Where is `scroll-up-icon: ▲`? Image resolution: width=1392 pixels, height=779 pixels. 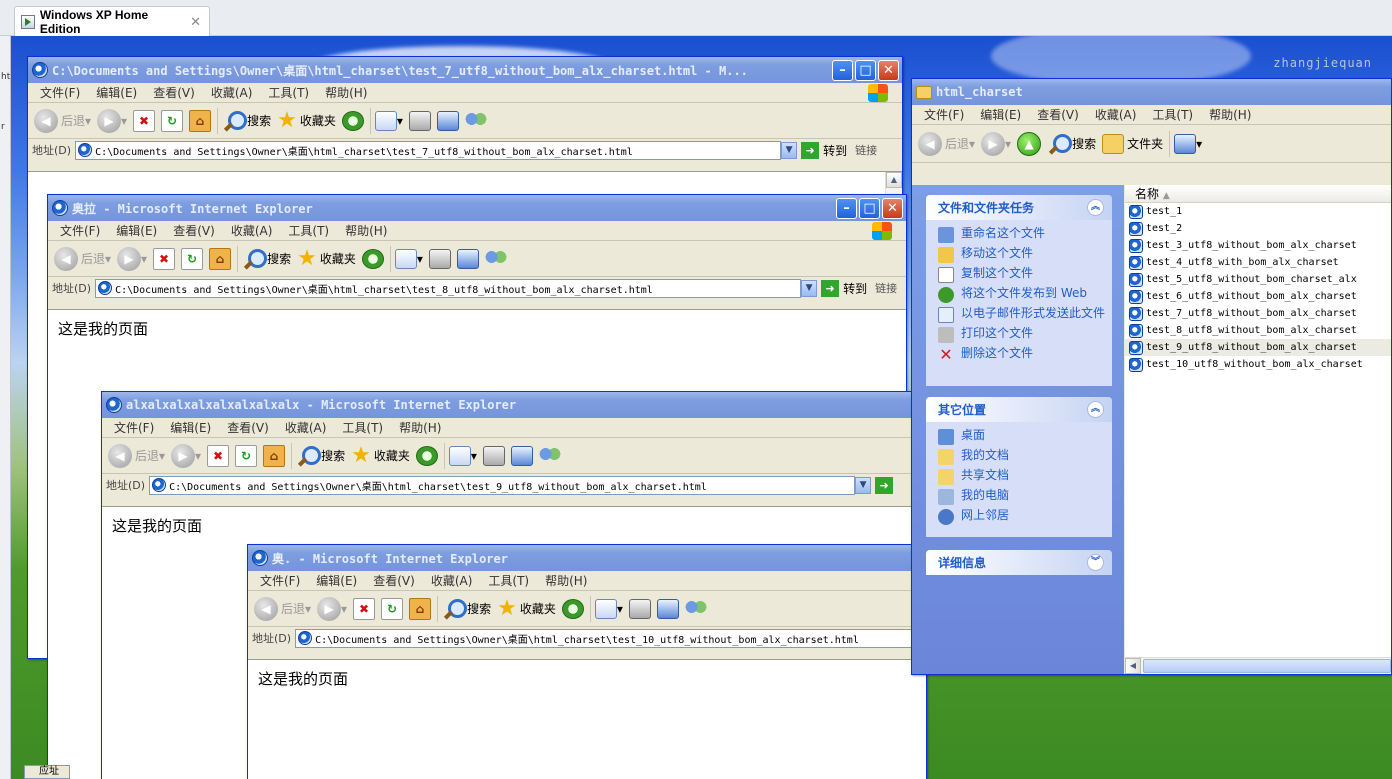
scroll-up-icon: ▲ is located at coordinates (894, 180).